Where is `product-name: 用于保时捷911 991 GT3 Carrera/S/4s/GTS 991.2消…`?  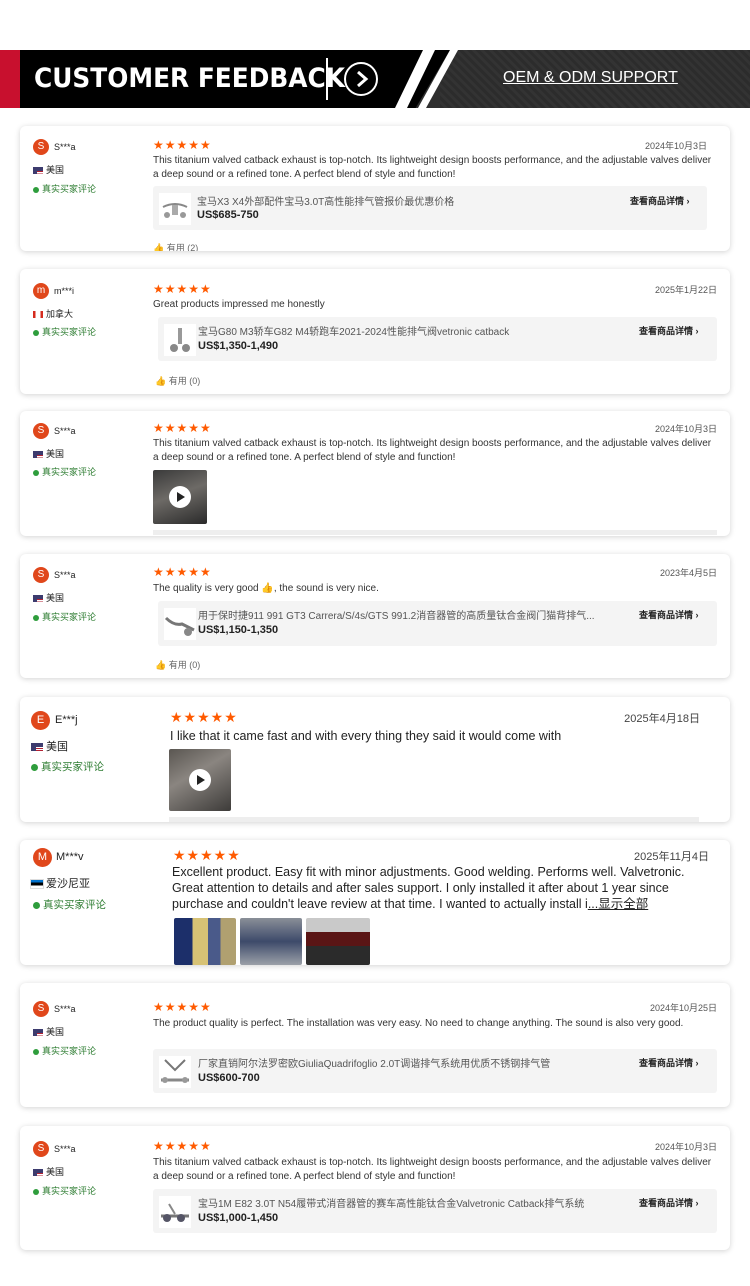 product-name: 用于保时捷911 991 GT3 Carrera/S/4s/GTS 991.2消… is located at coordinates (396, 616).